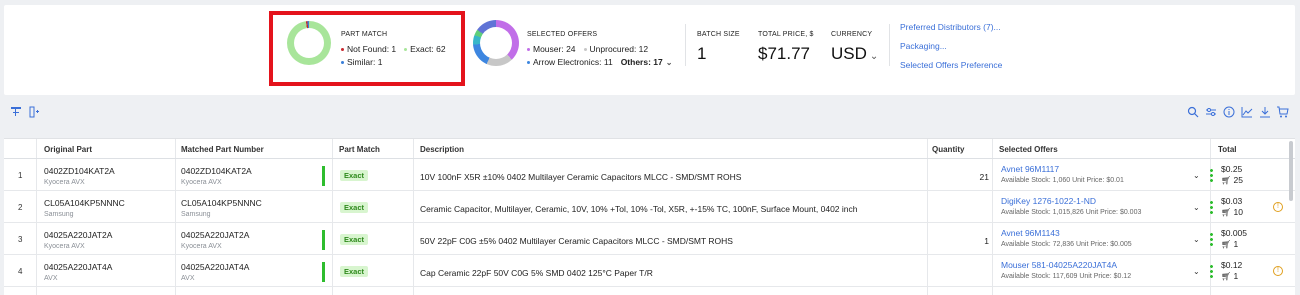  I want to click on others-dropdown: Others: 17 ⌄, so click(647, 62).